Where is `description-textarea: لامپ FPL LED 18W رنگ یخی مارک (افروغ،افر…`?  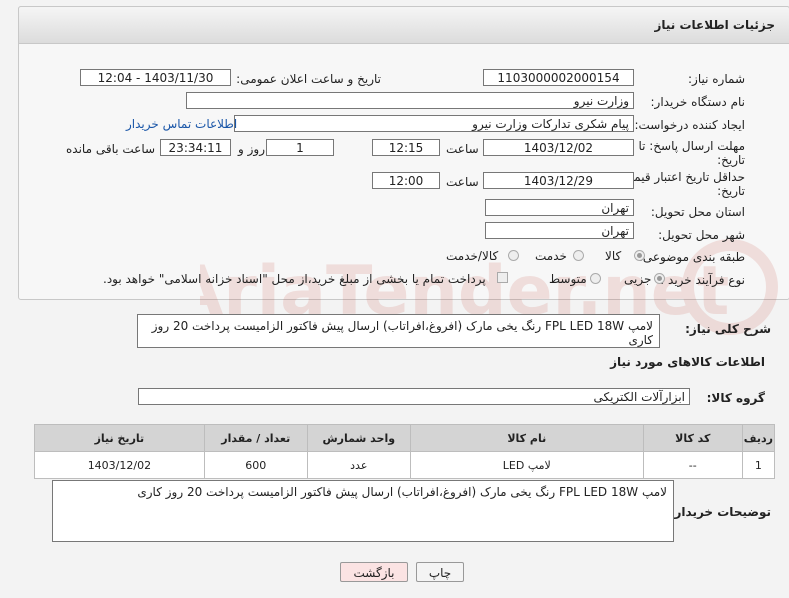
description-textarea: لامپ FPL LED 18W رنگ یخی مارک (افروغ،افر… is located at coordinates (398, 331).